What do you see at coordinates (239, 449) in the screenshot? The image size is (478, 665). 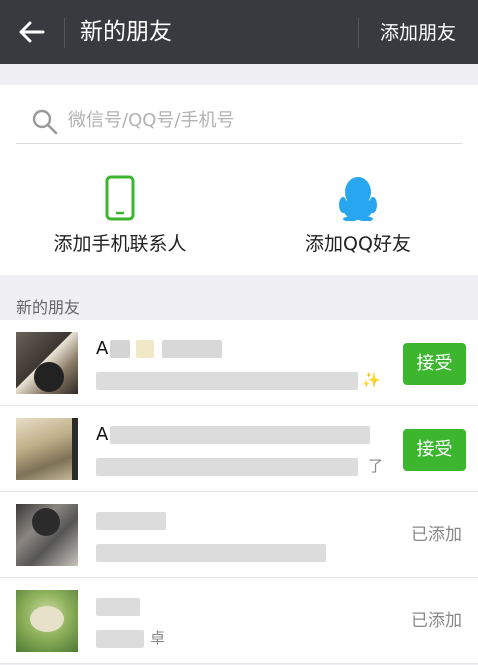 I see `list-item: A 了 接受` at bounding box center [239, 449].